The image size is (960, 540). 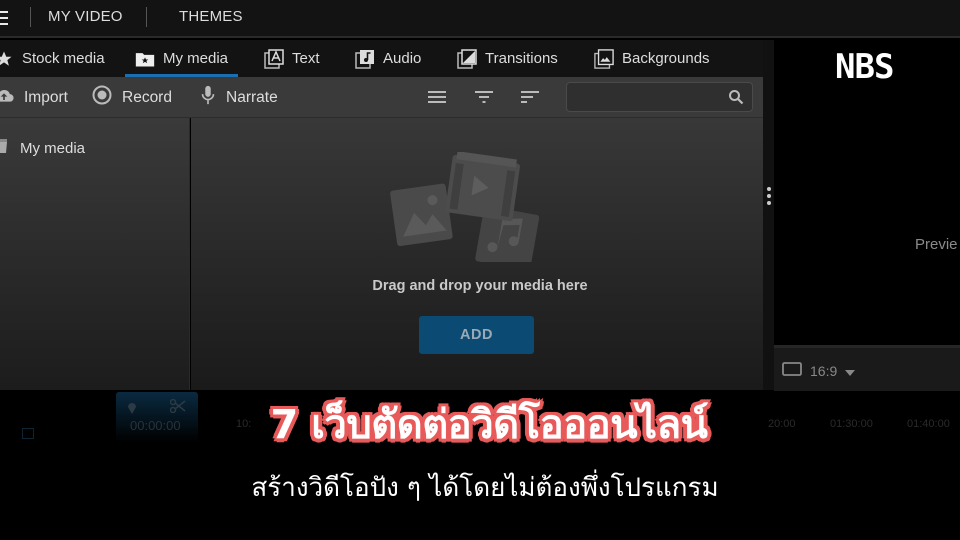 What do you see at coordinates (95, 254) in the screenshot?
I see `folder-panel: My media` at bounding box center [95, 254].